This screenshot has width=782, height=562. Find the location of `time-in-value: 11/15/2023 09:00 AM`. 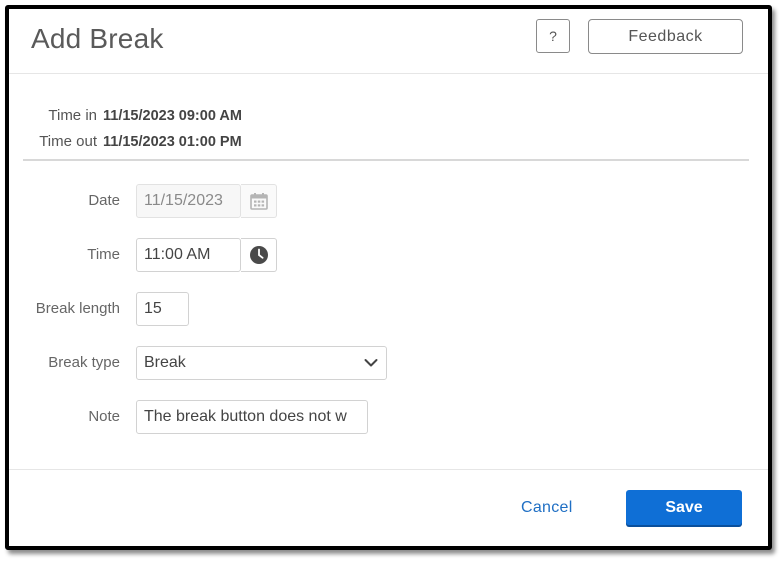

time-in-value: 11/15/2023 09:00 AM is located at coordinates (172, 116).